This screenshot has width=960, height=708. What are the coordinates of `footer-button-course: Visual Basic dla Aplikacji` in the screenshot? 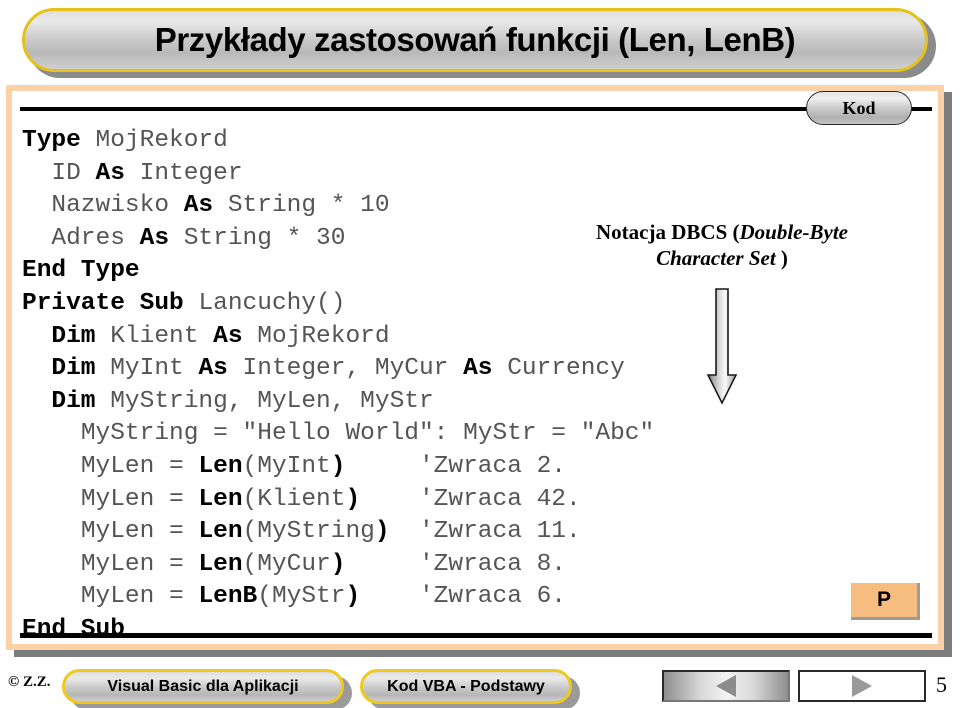 It's located at (203, 686).